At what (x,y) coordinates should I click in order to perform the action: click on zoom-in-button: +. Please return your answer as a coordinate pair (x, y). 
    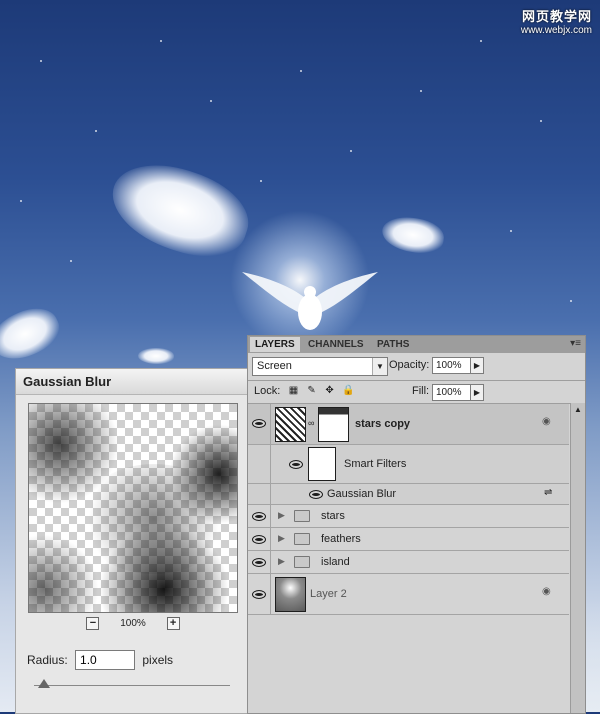
    Looking at the image, I should click on (173, 623).